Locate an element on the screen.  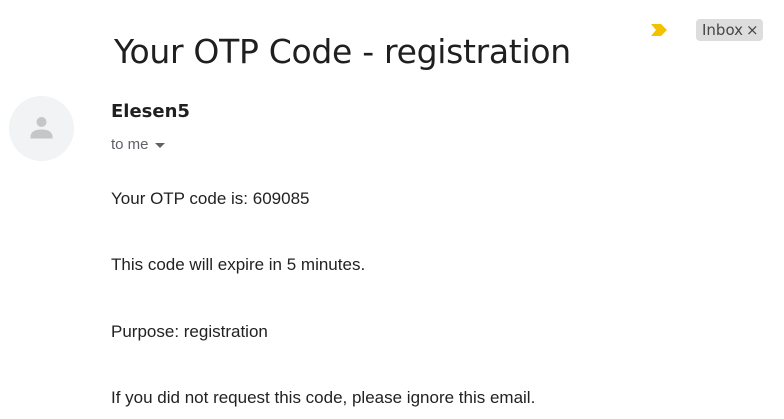
caret-down-icon is located at coordinates (159, 145).